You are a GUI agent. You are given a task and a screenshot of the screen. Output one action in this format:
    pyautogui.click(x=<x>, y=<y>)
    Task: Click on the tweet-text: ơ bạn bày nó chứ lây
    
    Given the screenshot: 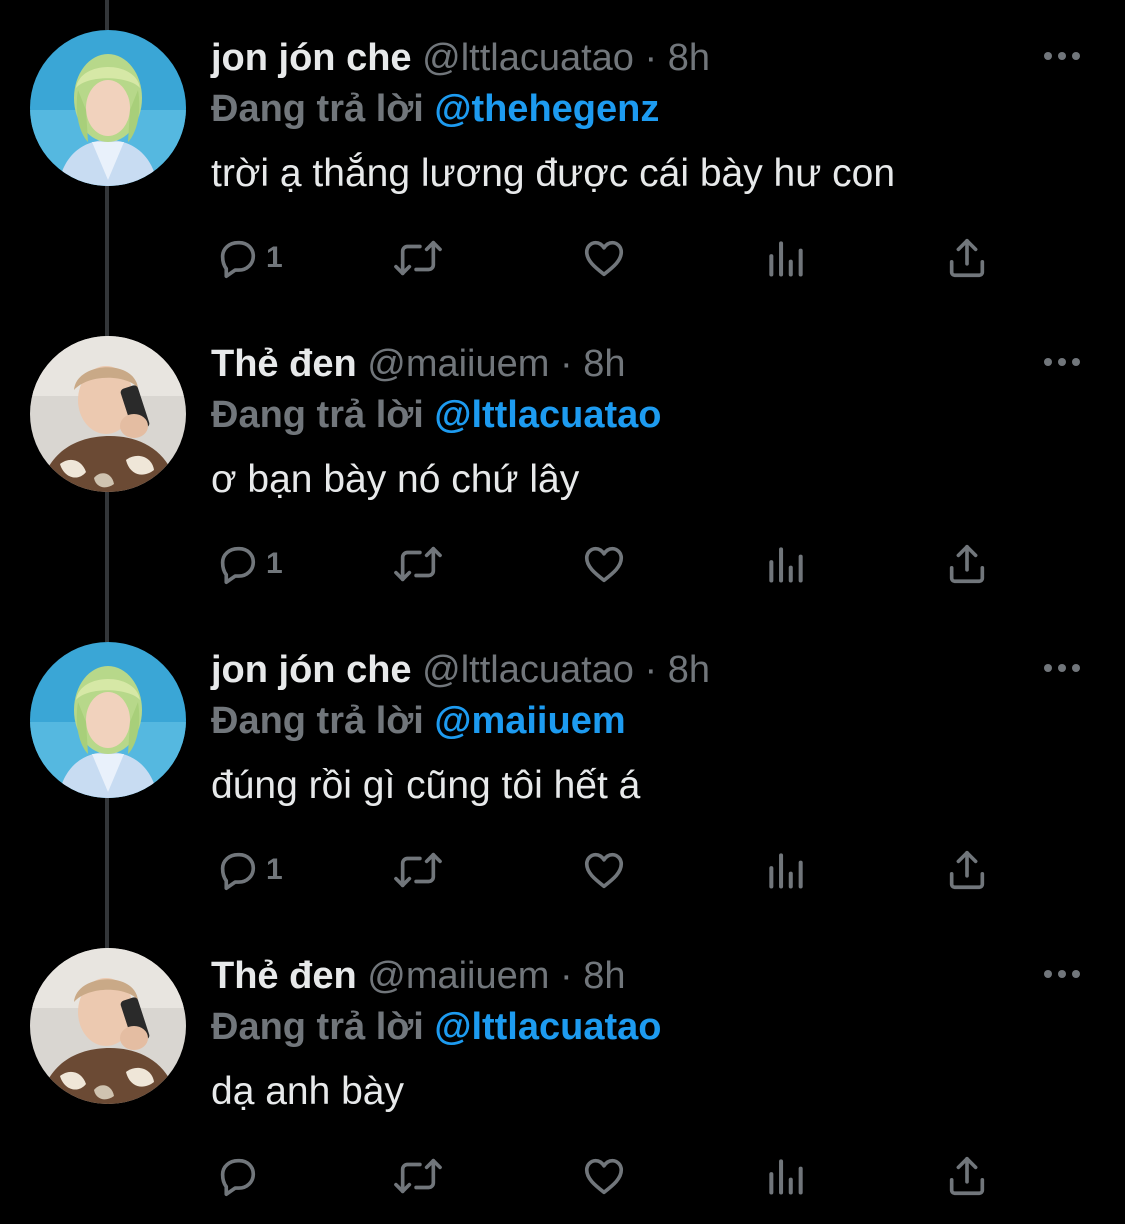 What is the action you would take?
    pyautogui.click(x=395, y=479)
    